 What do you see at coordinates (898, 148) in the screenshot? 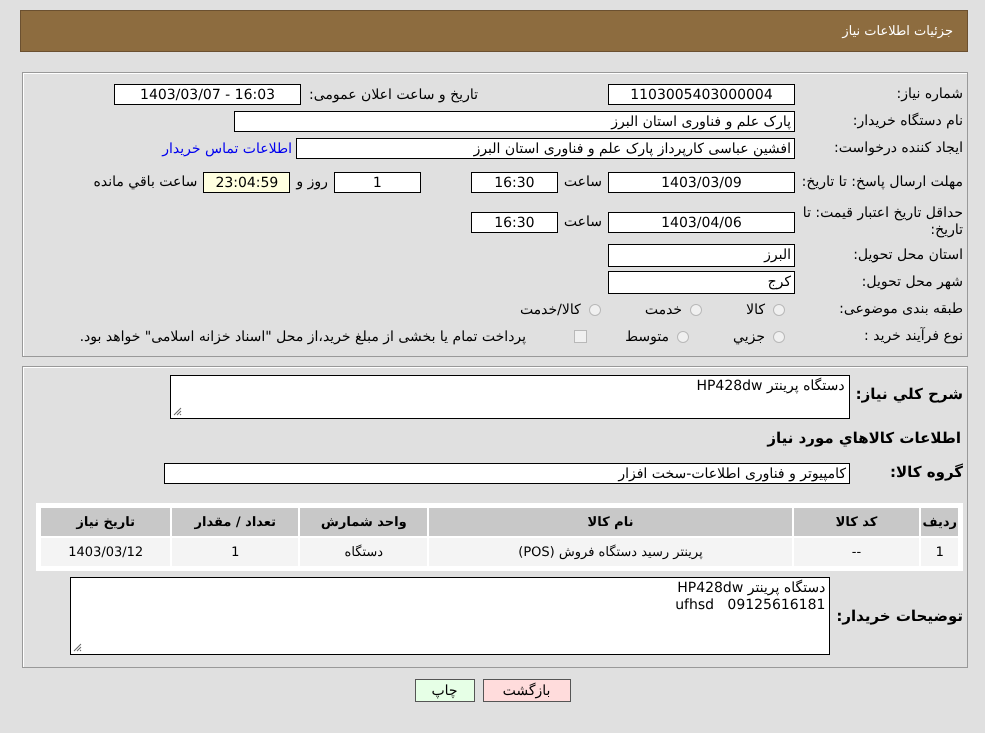
I see `field-label: ایجاد کننده درخواست:` at bounding box center [898, 148].